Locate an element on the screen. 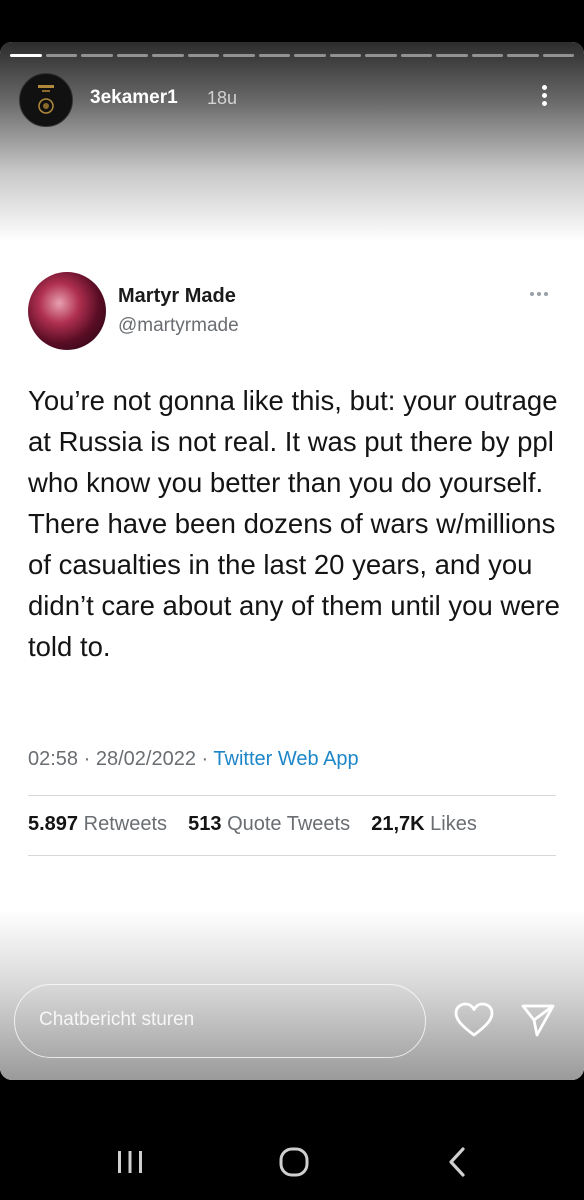 This screenshot has height=1200, width=584. heart-icon is located at coordinates (474, 1020).